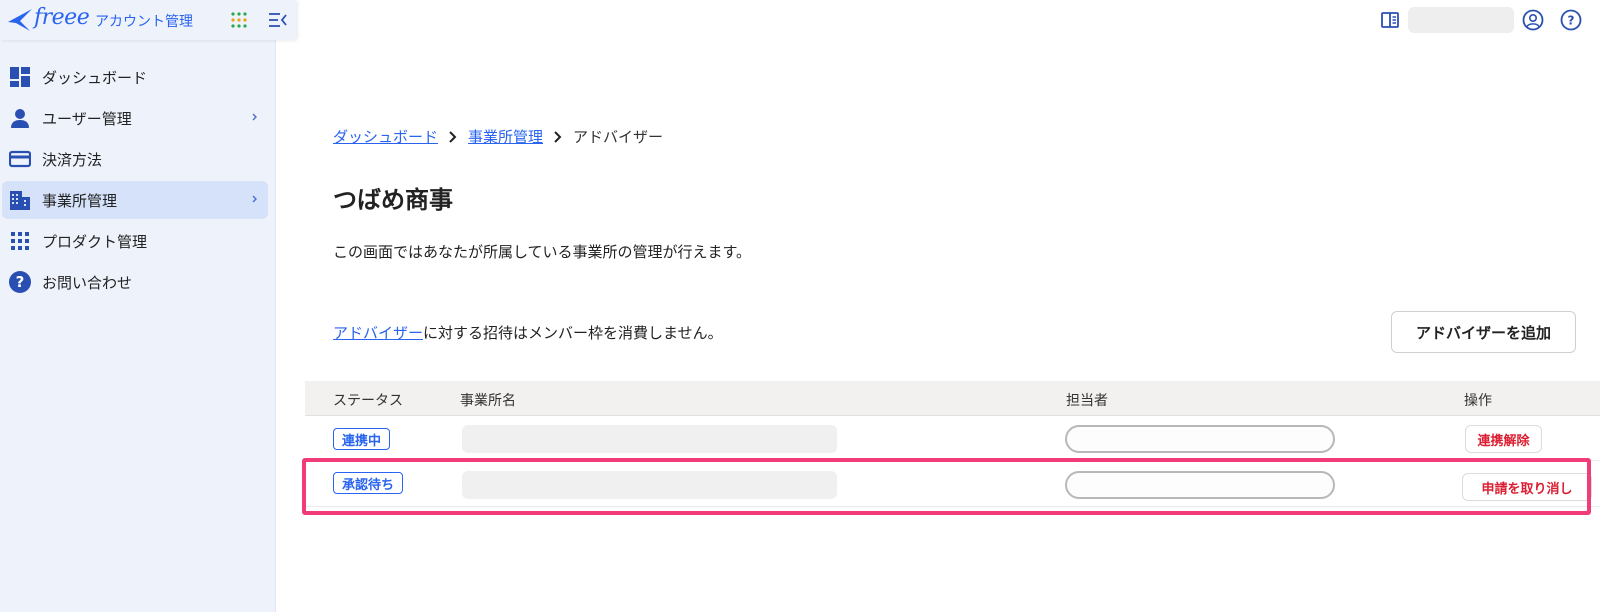  What do you see at coordinates (362, 439) in the screenshot?
I see `status-badge: 連携中` at bounding box center [362, 439].